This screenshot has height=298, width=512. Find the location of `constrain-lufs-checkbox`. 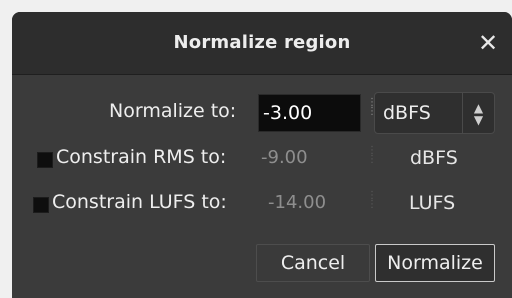

constrain-lufs-checkbox is located at coordinates (41, 205).